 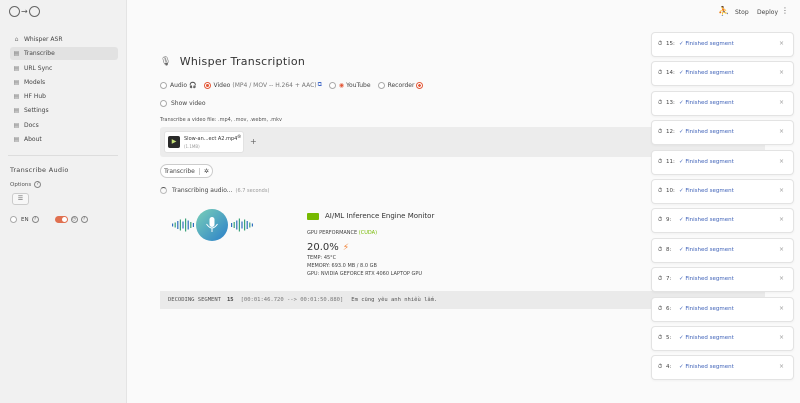 I want to click on toast-notification: ⏱ 5: ✓ Finished segment ×, so click(x=722, y=338).